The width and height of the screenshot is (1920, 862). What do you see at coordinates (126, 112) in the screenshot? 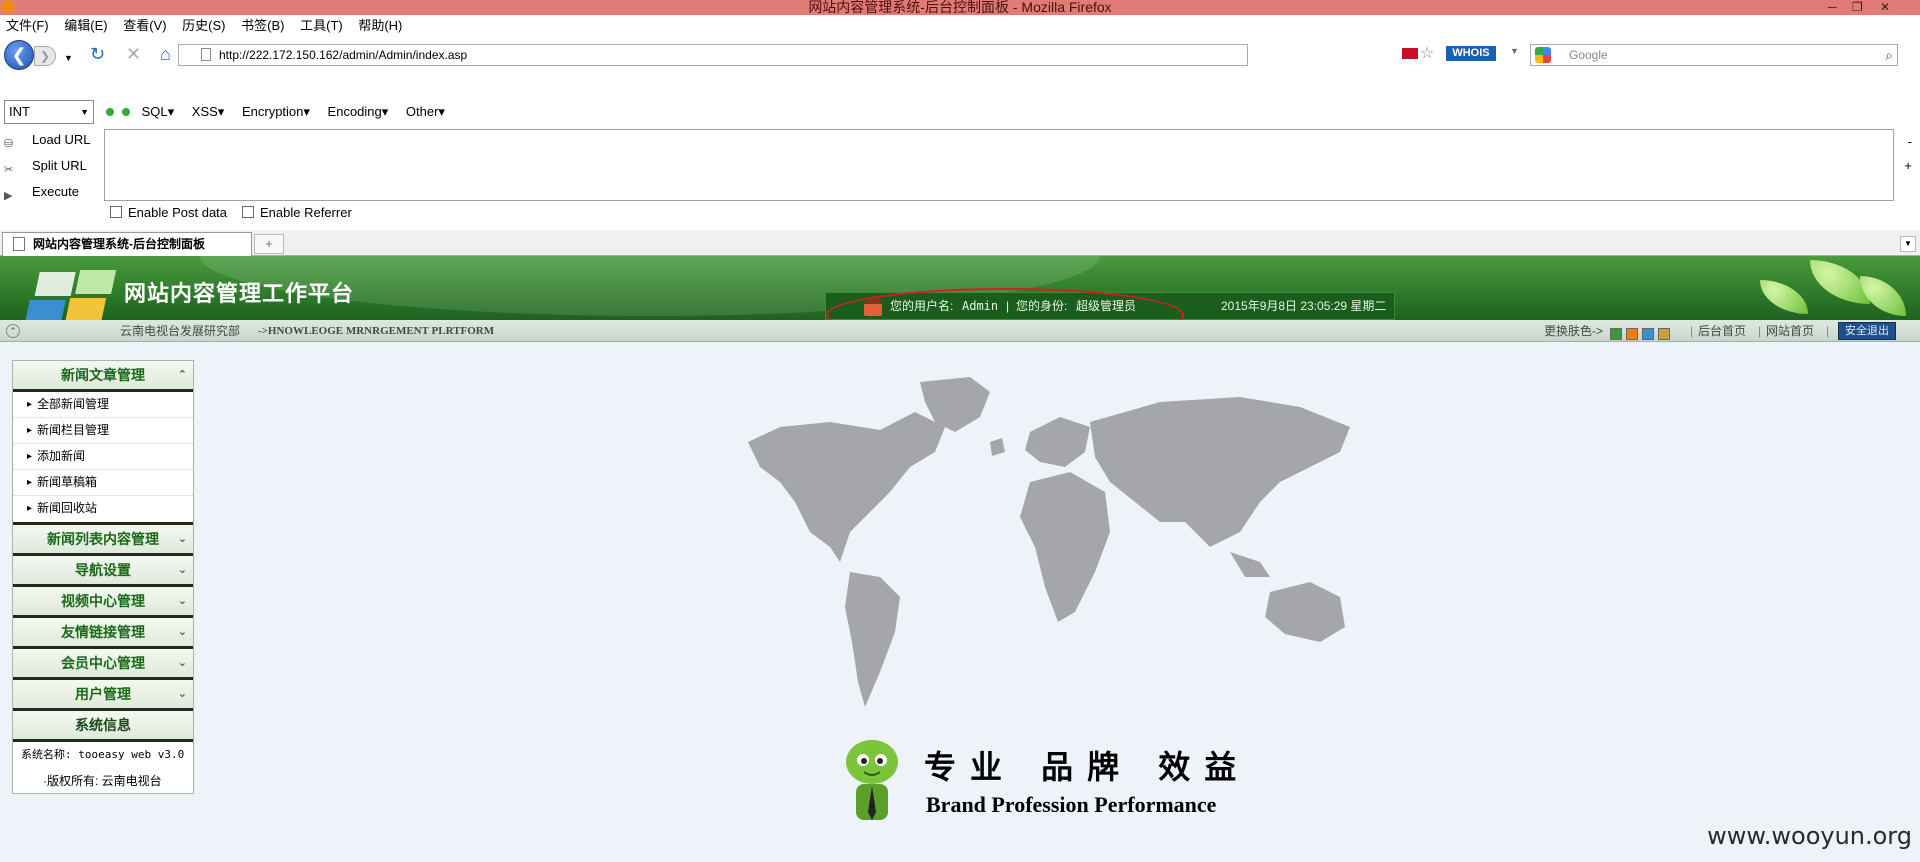
I see `plus-icon` at bounding box center [126, 112].